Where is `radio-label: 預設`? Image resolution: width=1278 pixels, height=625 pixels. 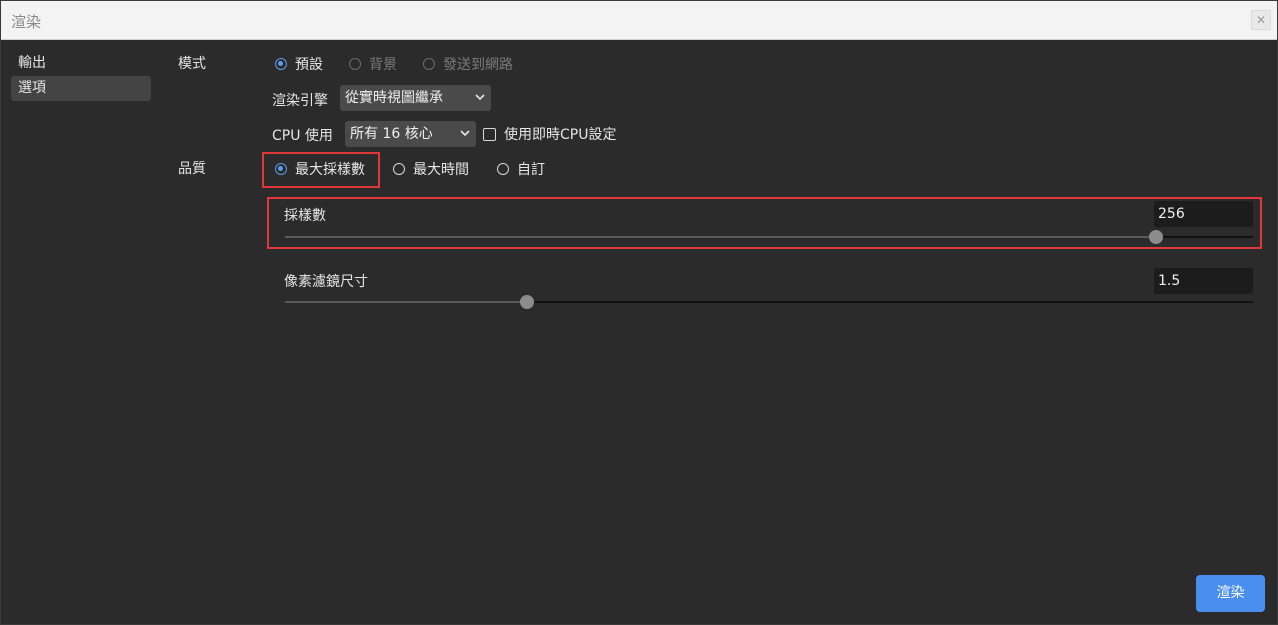 radio-label: 預設 is located at coordinates (309, 65).